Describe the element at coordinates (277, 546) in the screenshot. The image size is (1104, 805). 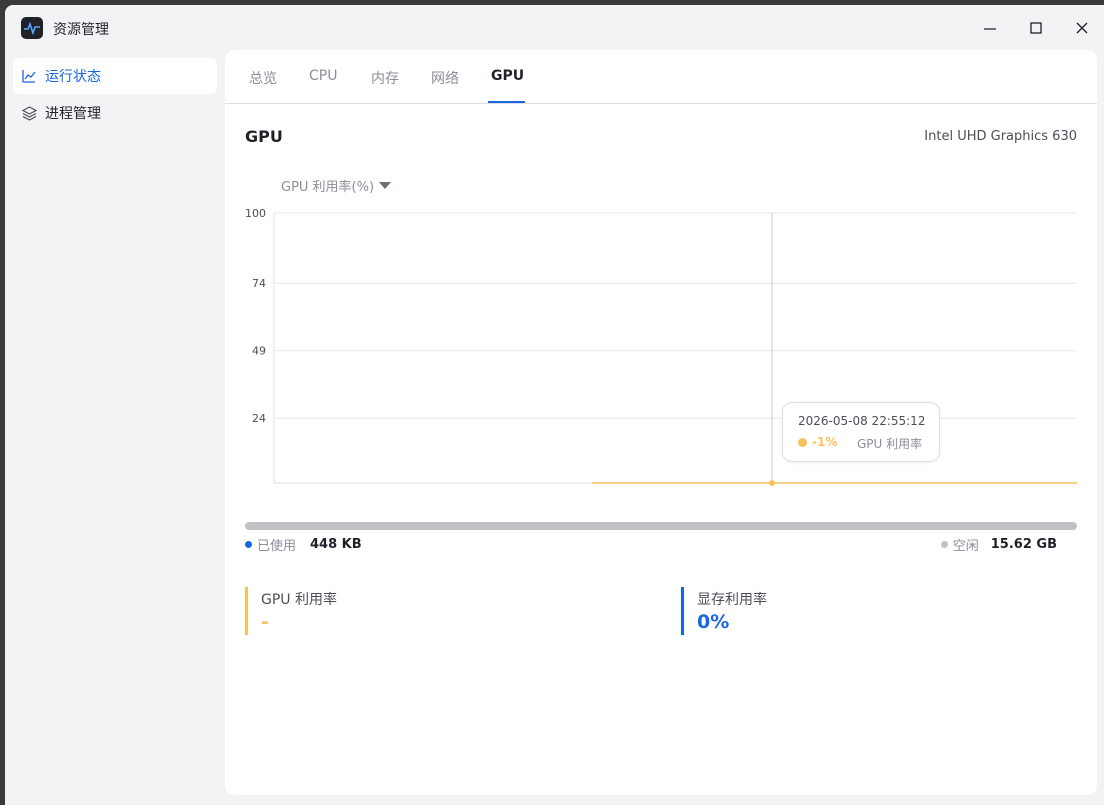
I see `used-label: 已使用` at that location.